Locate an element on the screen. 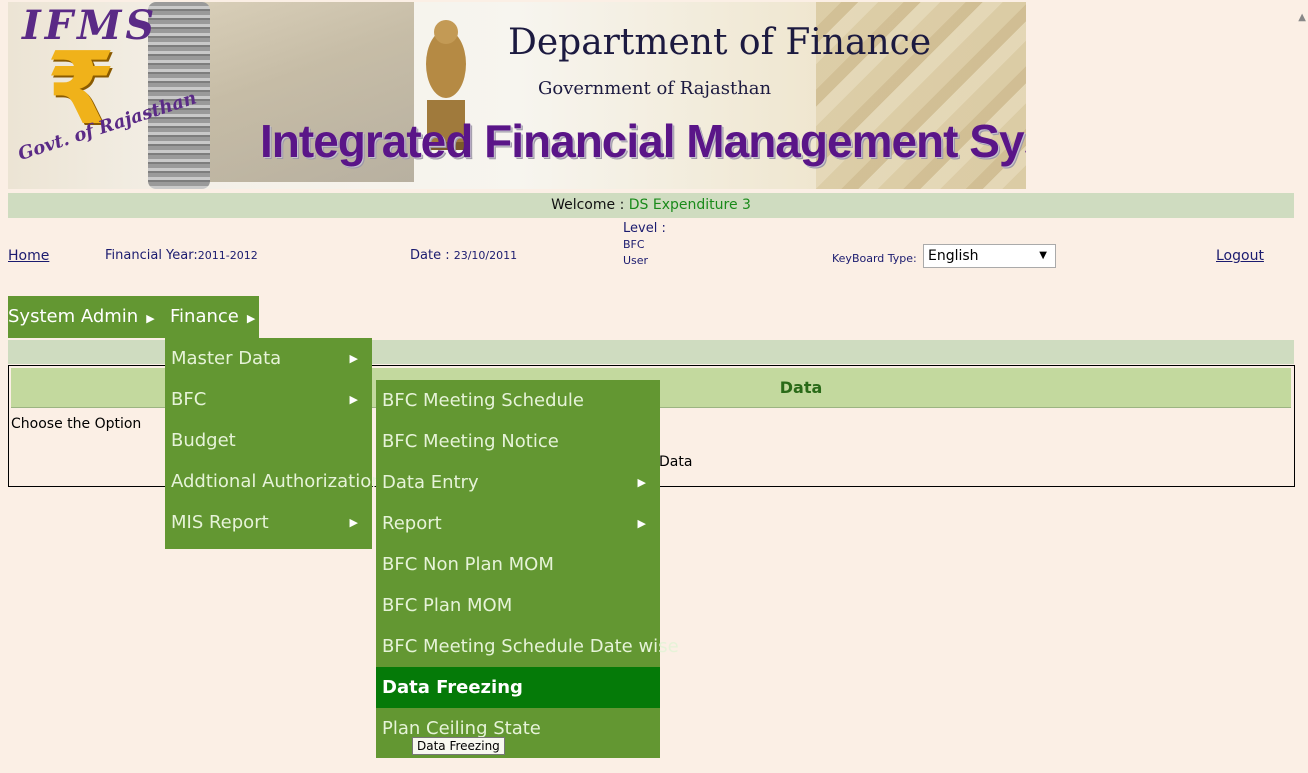 The height and width of the screenshot is (773, 1308). tooltip: Data Freezing is located at coordinates (458, 746).